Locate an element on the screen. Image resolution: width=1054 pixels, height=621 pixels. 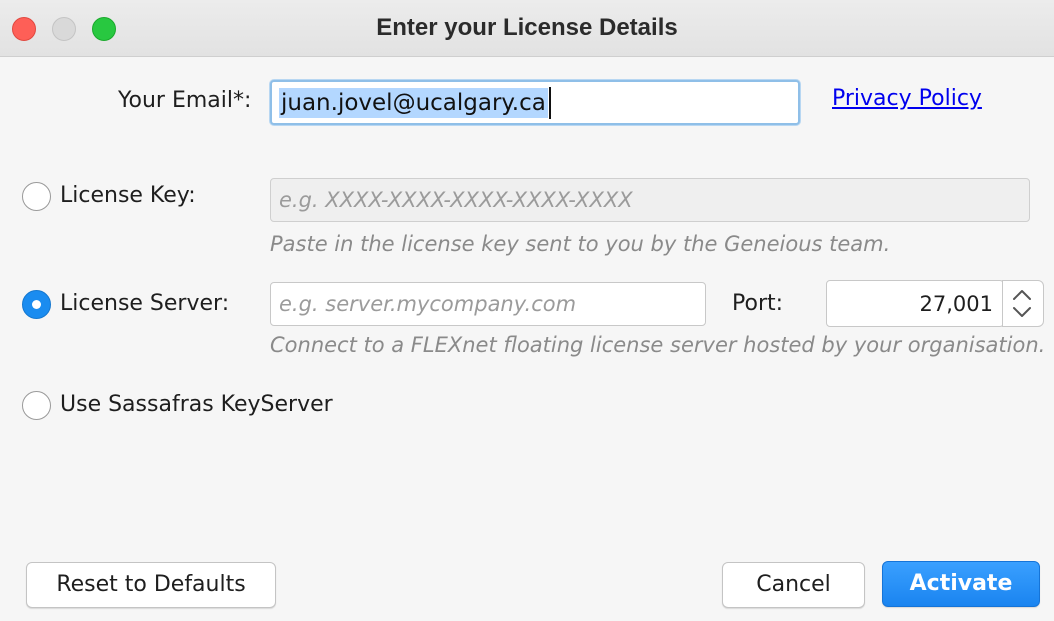
port-input is located at coordinates (915, 303).